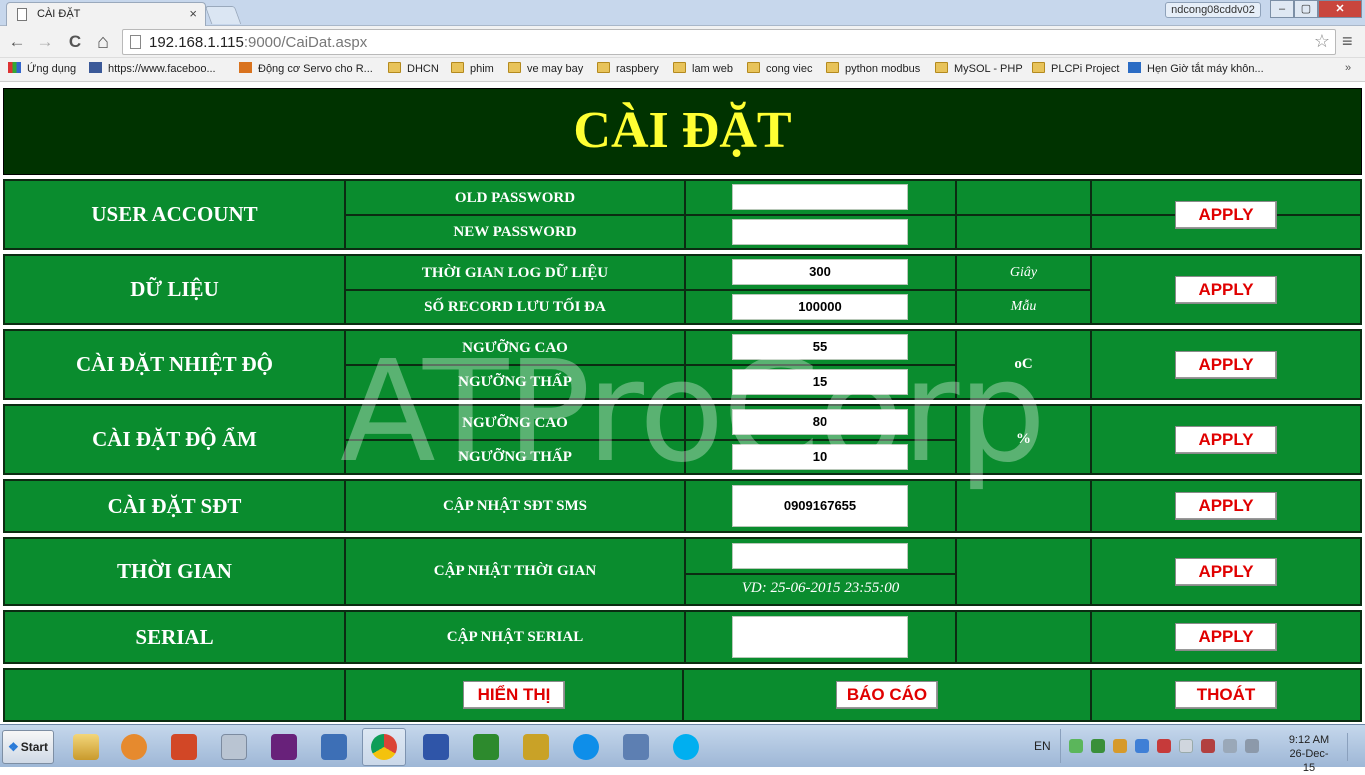  Describe the element at coordinates (1226, 214) in the screenshot. I see `apply-user-button: APPLY` at that location.